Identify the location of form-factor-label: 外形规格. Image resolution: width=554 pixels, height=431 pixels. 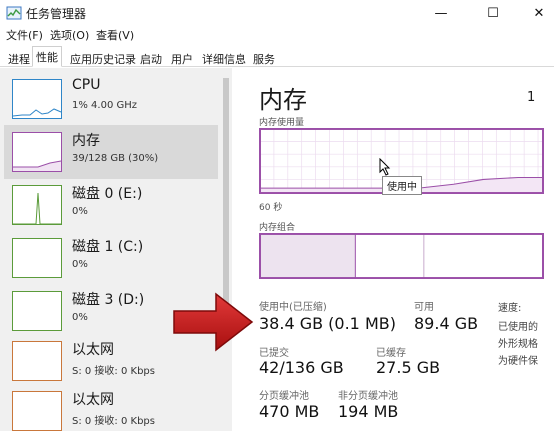
(518, 344).